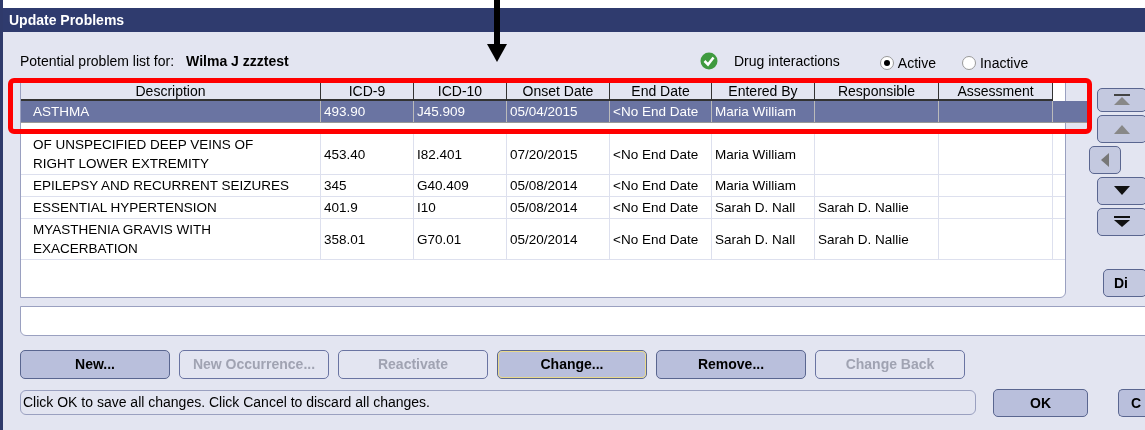  I want to click on column-header: End Date, so click(661, 92).